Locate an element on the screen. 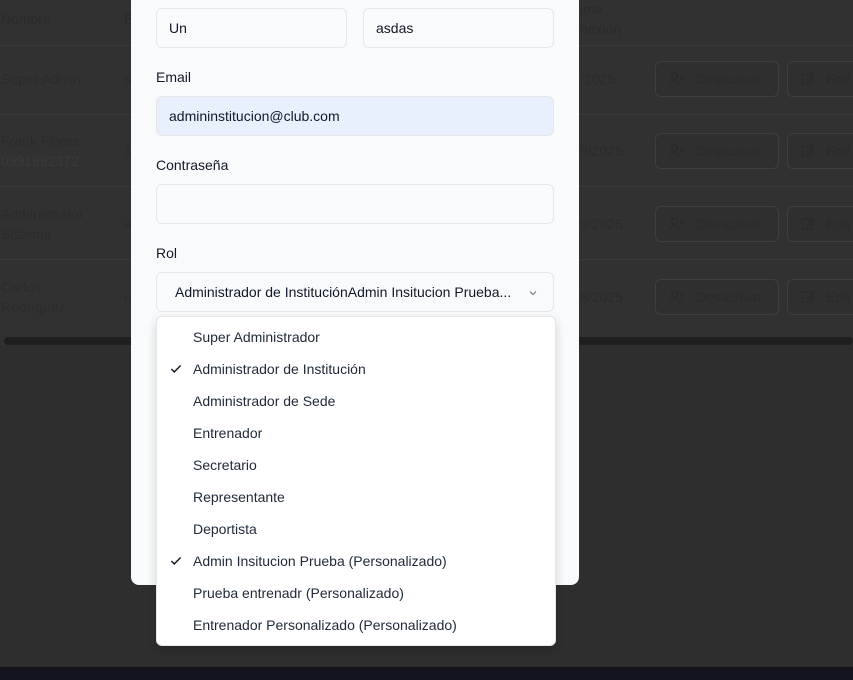 The width and height of the screenshot is (853, 680). role-option: Entrenador is located at coordinates (356, 433).